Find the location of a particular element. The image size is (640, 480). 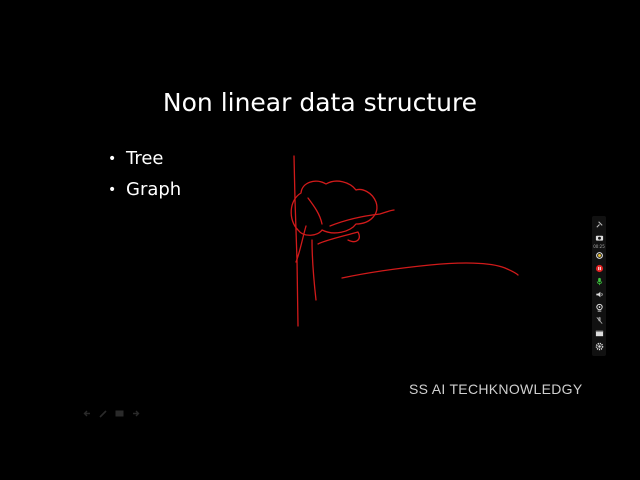

ink-stroke-ground-line is located at coordinates (430, 270).